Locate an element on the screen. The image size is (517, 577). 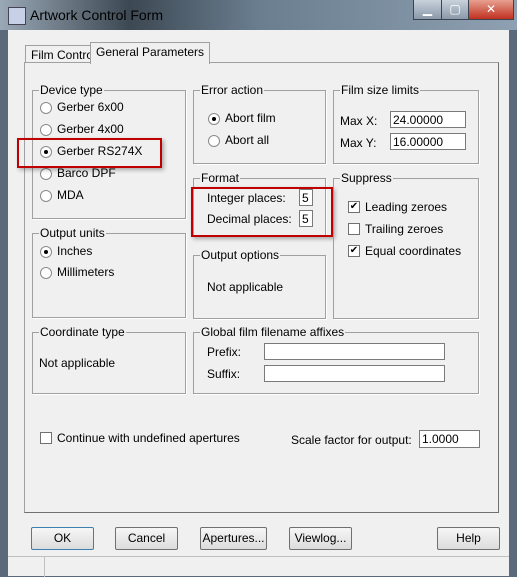
window-title: Artwork Control Form is located at coordinates (97, 15).